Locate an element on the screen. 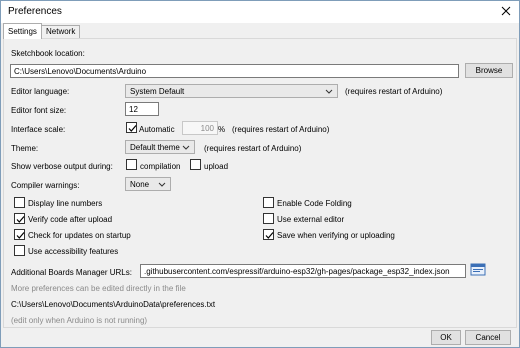  automatic-label: Automatic is located at coordinates (157, 129).